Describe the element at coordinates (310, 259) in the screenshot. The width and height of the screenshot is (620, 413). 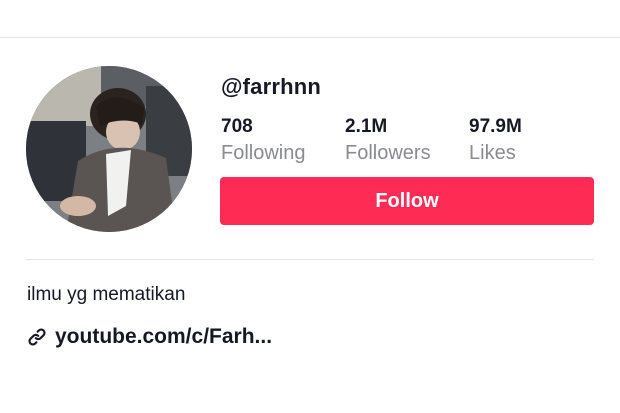
I see `section-divider` at that location.